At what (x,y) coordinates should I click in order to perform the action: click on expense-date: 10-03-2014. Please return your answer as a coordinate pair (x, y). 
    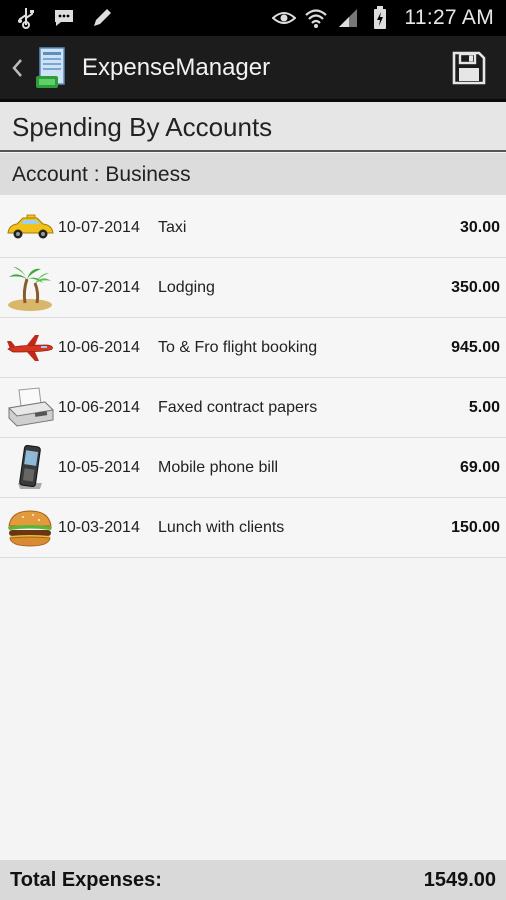
    Looking at the image, I should click on (99, 527).